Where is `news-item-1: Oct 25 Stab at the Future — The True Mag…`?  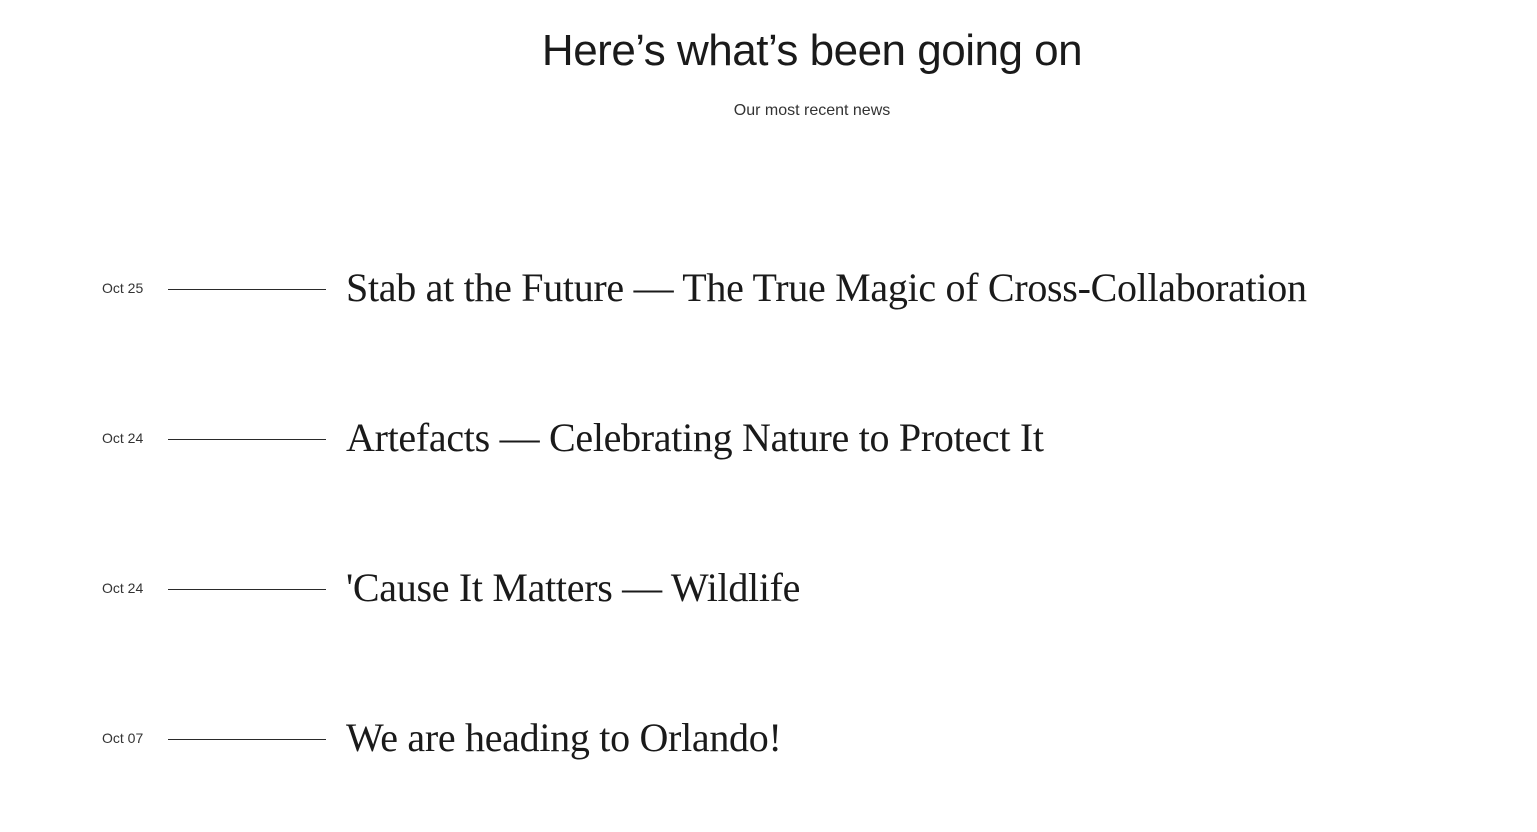 news-item-1: Oct 25 Stab at the Future — The True Mag… is located at coordinates (767, 288).